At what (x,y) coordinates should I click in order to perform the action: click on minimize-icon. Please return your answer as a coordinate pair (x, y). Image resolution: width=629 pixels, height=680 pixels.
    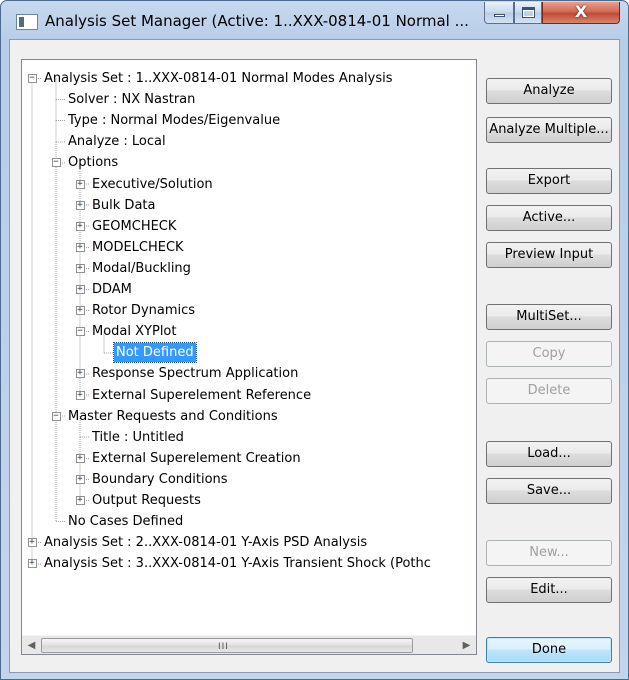
    Looking at the image, I should click on (499, 15).